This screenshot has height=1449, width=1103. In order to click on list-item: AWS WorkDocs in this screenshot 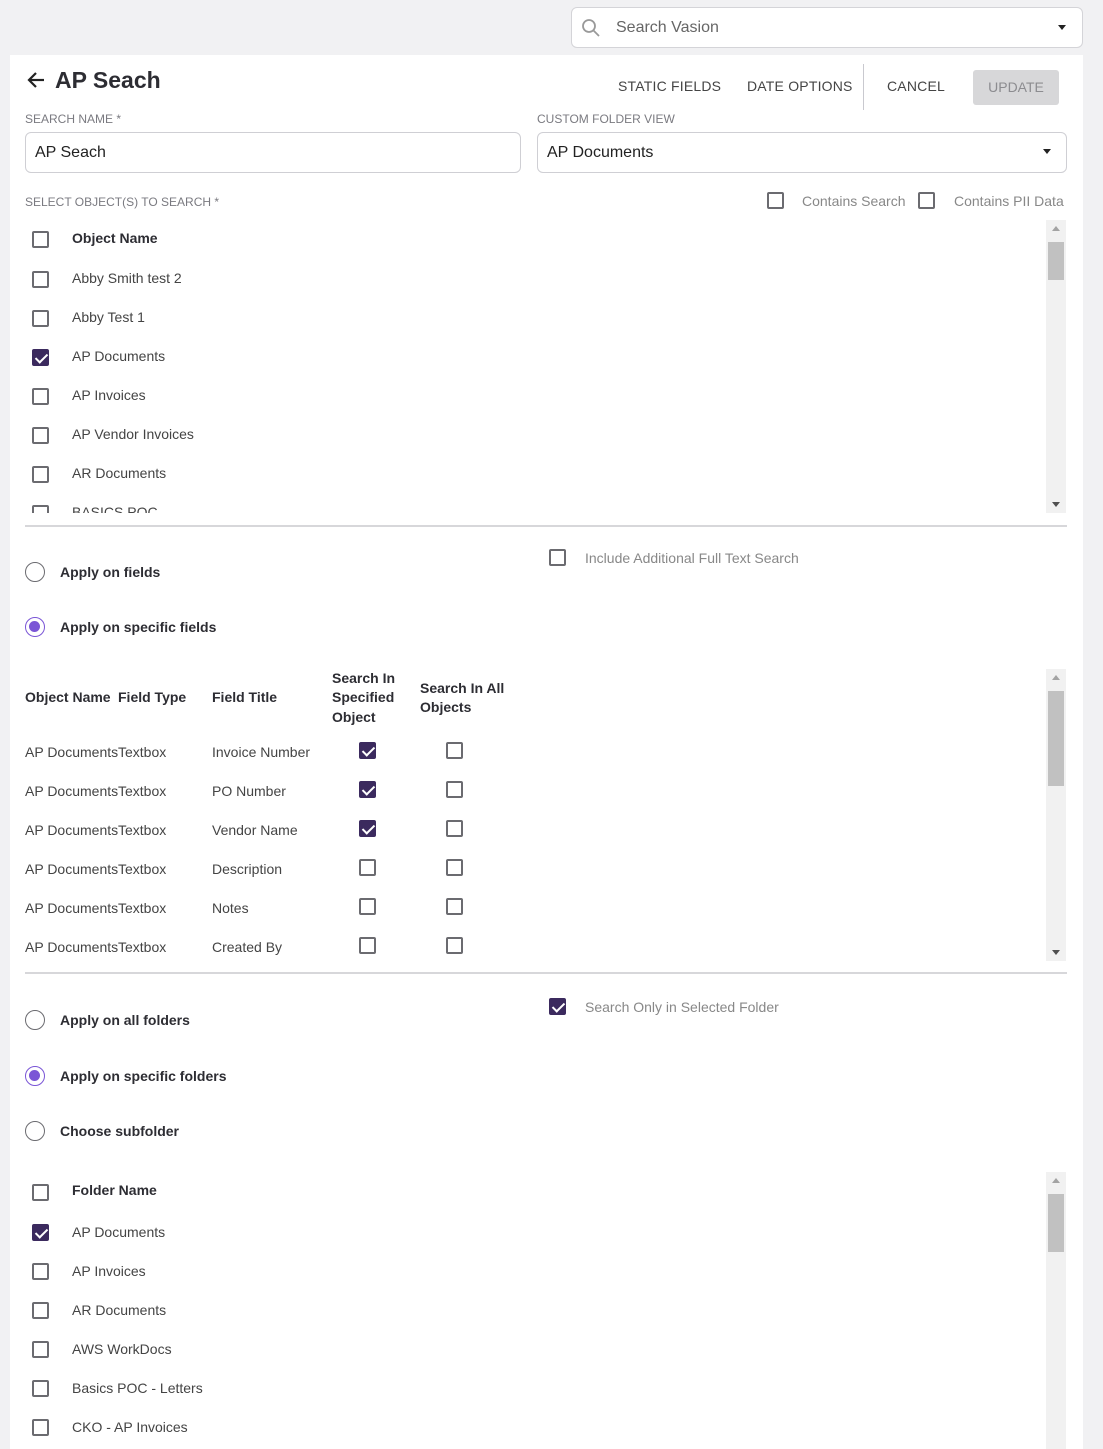, I will do `click(525, 1356)`.